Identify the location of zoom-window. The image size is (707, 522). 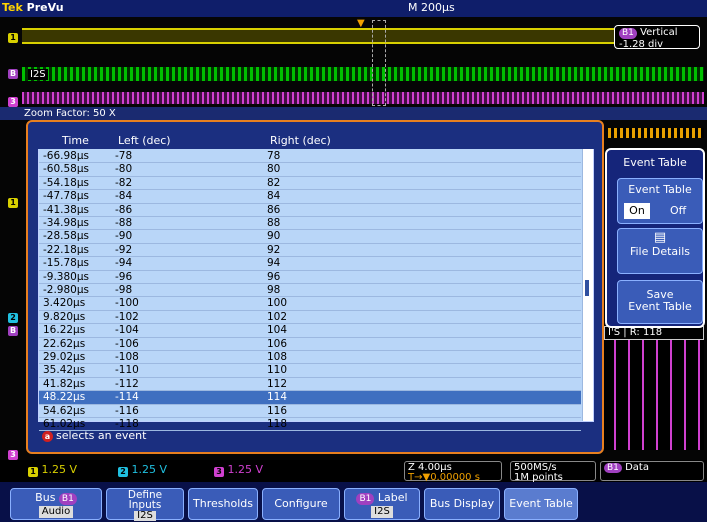
(379, 63).